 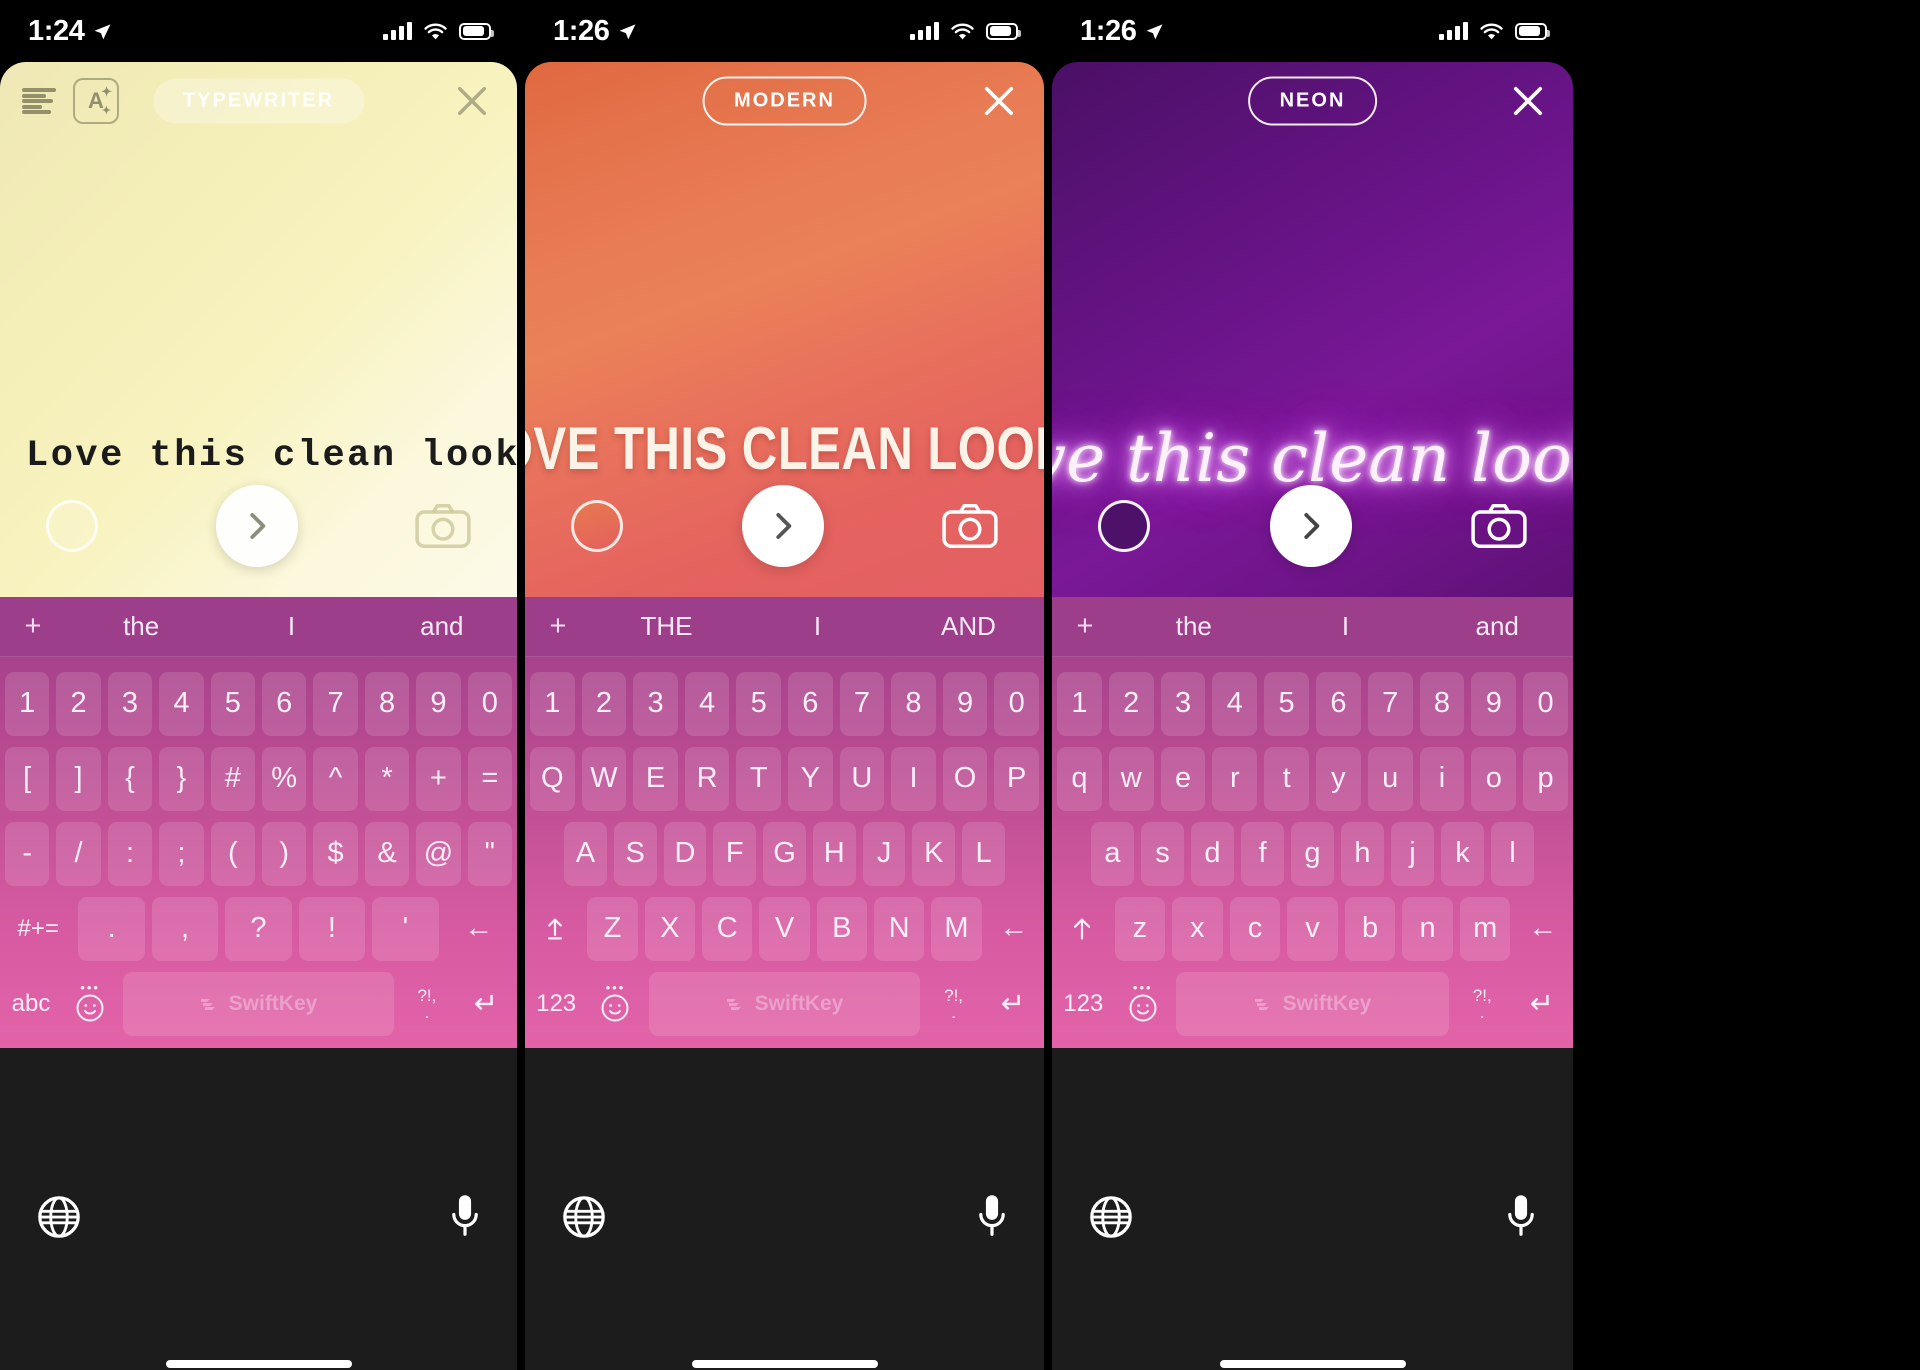 What do you see at coordinates (96, 101) in the screenshot?
I see `text-effects-icon: A ✦ ✦` at bounding box center [96, 101].